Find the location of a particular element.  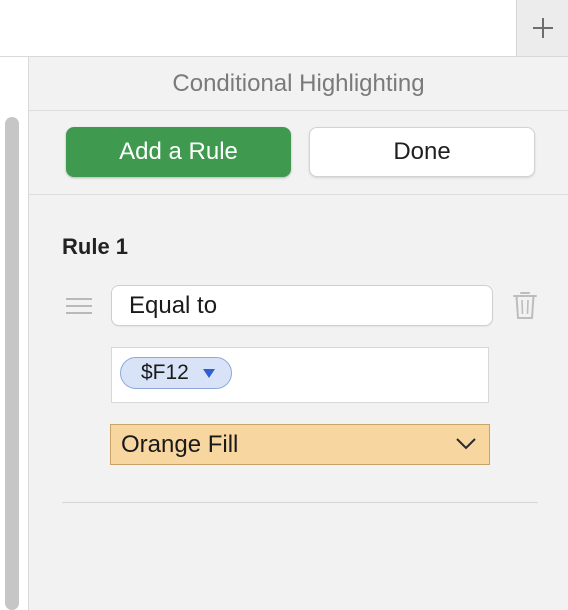

plus-icon is located at coordinates (543, 28).